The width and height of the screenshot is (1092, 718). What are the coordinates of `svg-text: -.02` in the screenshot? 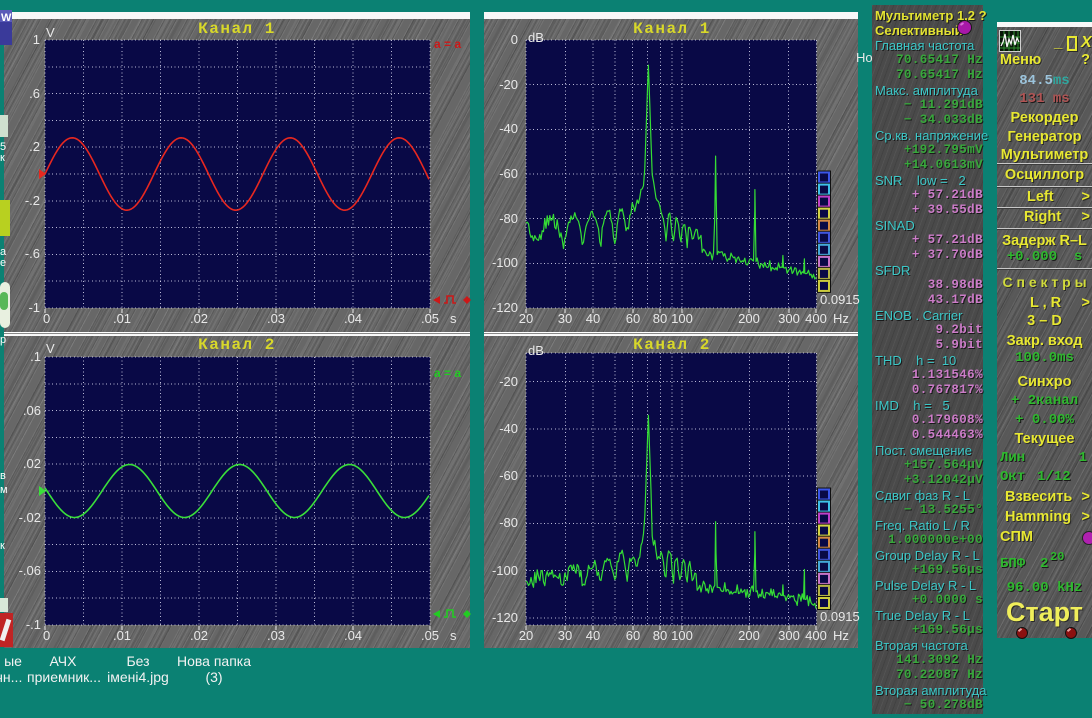 It's located at (30, 517).